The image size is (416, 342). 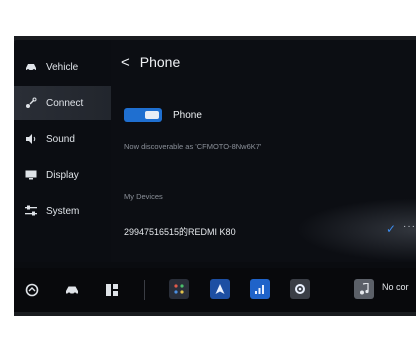 What do you see at coordinates (300, 289) in the screenshot?
I see `settings-gear-icon` at bounding box center [300, 289].